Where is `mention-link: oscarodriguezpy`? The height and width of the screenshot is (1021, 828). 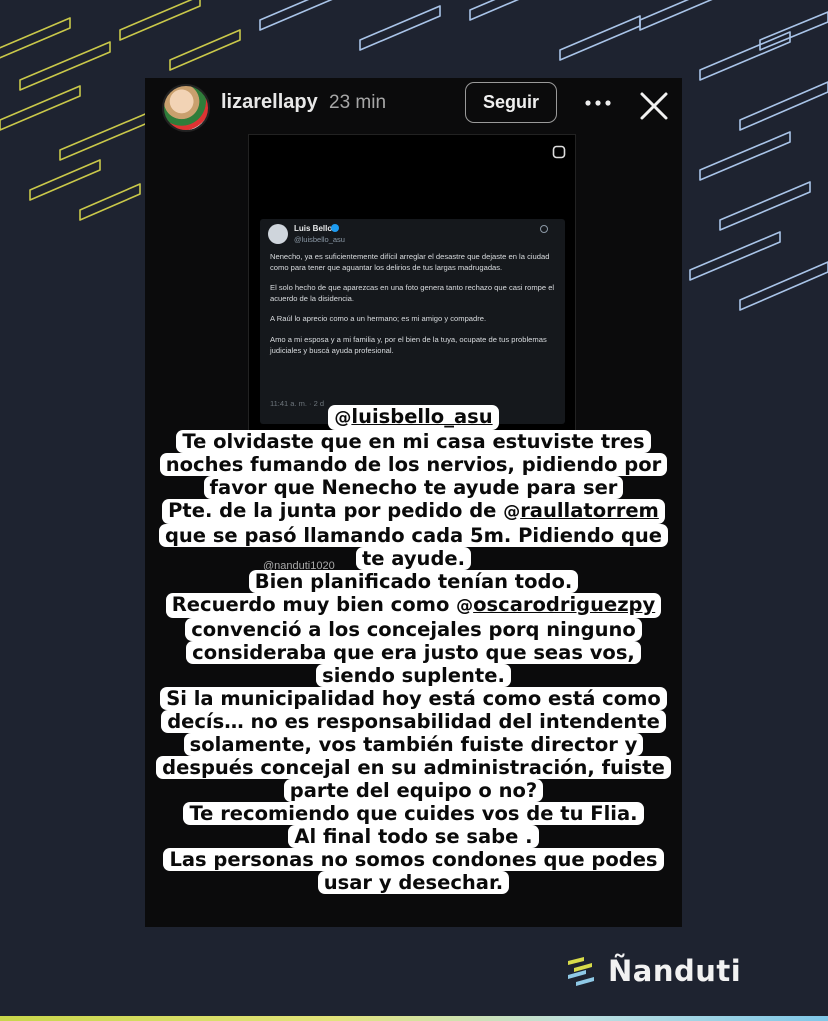 mention-link: oscarodriguezpy is located at coordinates (564, 604).